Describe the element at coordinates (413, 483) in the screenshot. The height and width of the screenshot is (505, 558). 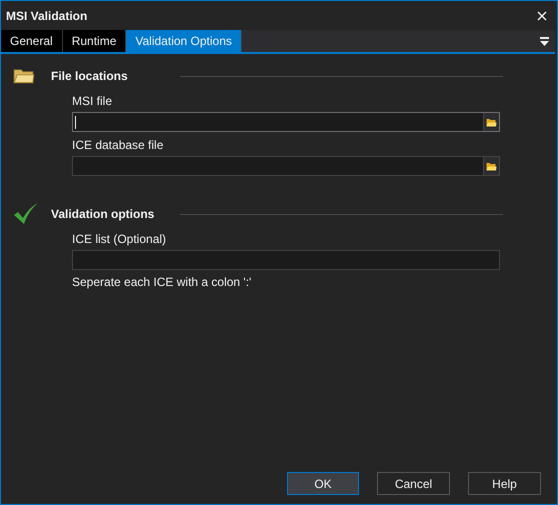
I see `dialog-button: Cancel` at that location.